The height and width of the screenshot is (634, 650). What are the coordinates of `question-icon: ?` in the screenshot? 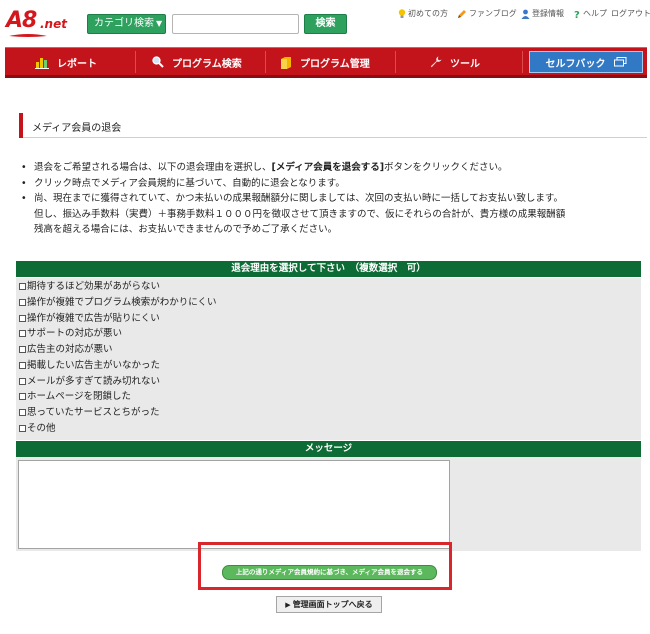 It's located at (577, 14).